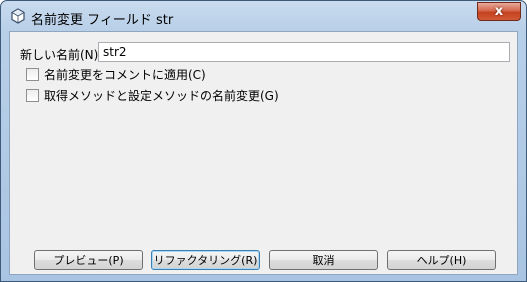  What do you see at coordinates (102, 20) in the screenshot?
I see `window-title: 名前変更 フィールド str` at bounding box center [102, 20].